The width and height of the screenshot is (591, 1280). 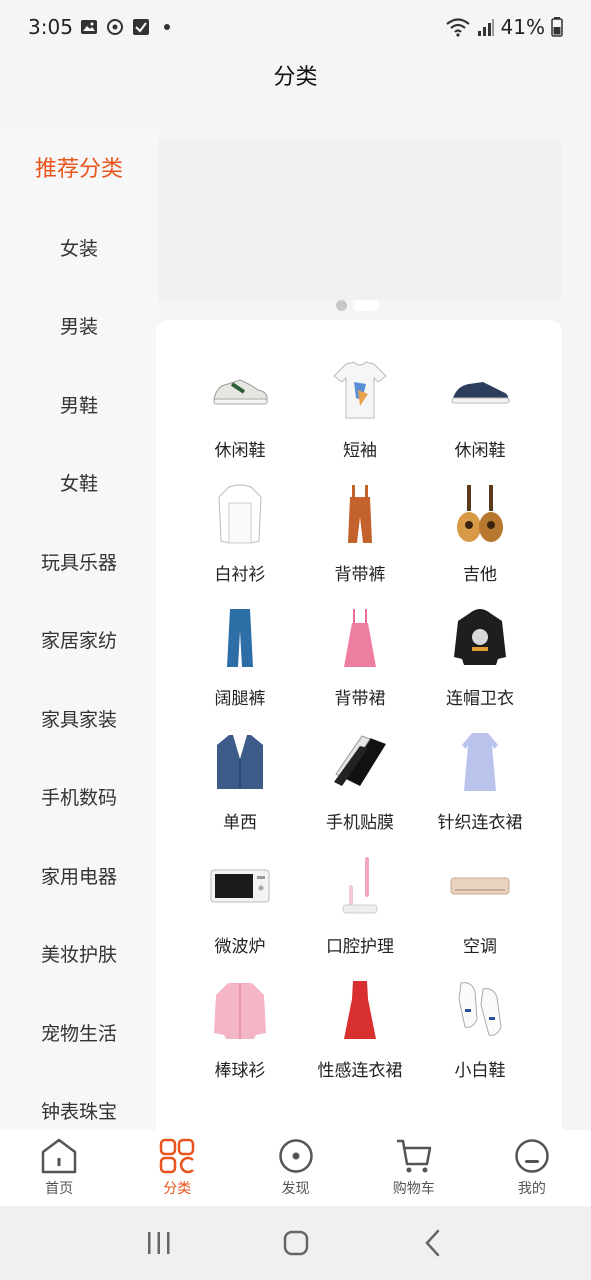 I want to click on category-label: 口腔护理, so click(x=360, y=947).